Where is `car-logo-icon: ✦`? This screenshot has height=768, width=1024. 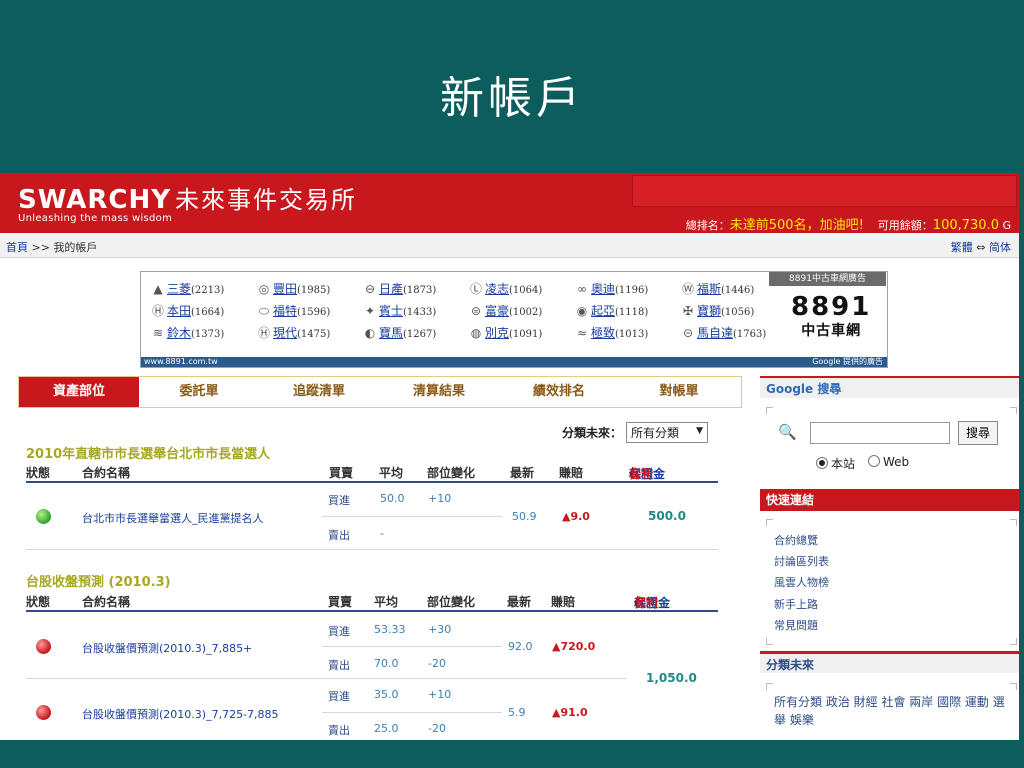 car-logo-icon: ✦ is located at coordinates (370, 311).